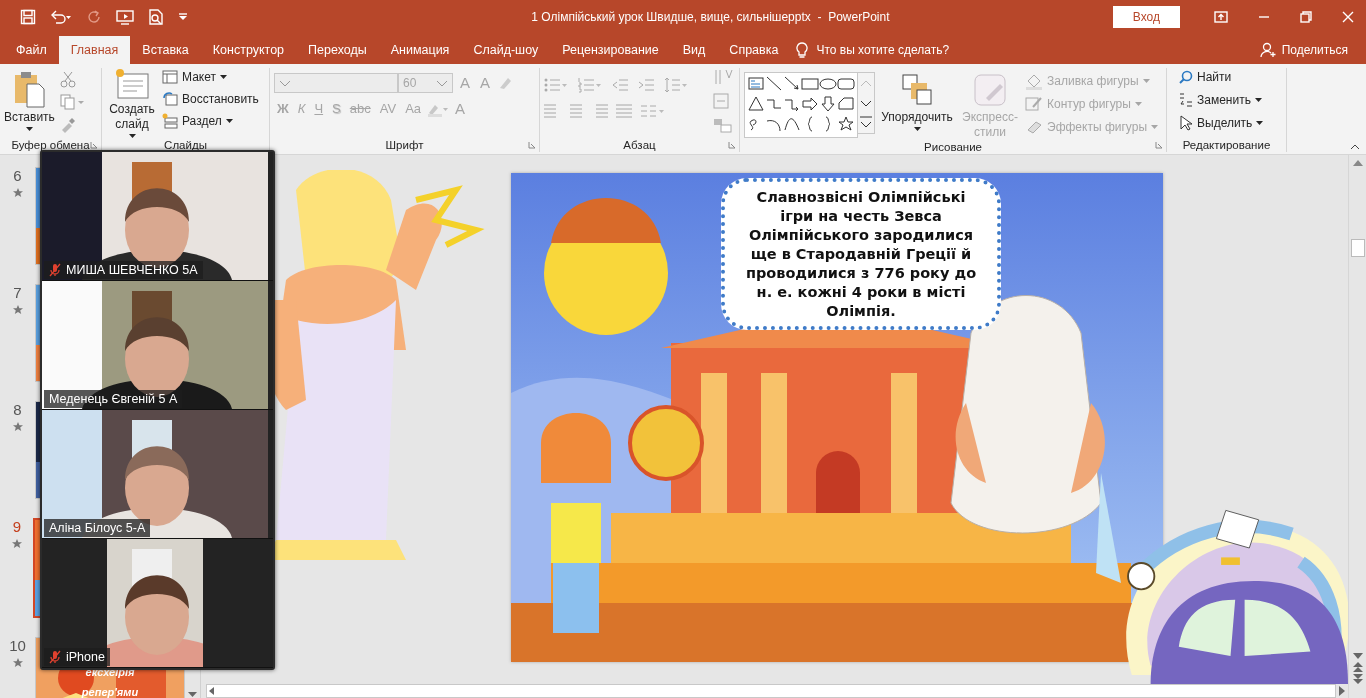  Describe the element at coordinates (29, 117) in the screenshot. I see `paste-label: Вставить` at that location.